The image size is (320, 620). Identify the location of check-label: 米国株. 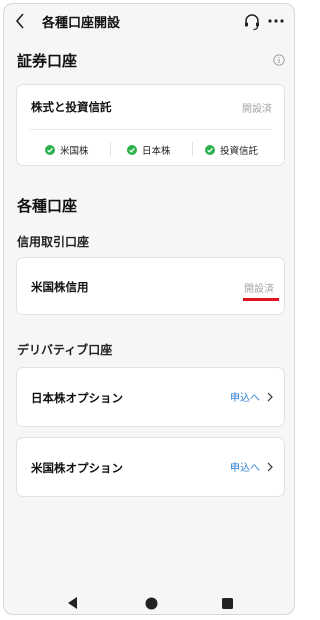
(74, 151).